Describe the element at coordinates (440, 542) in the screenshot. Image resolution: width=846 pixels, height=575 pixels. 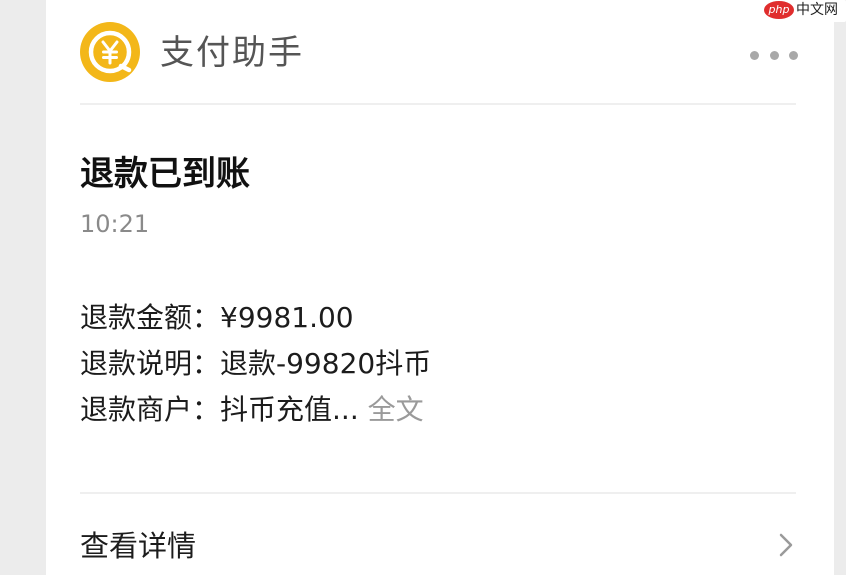
I see `view-details-button: 查看详情` at that location.